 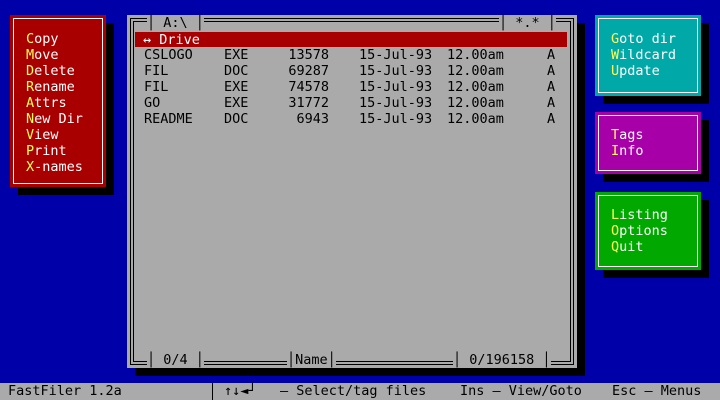 What do you see at coordinates (30, 39) in the screenshot?
I see `hotkey-letter: C` at bounding box center [30, 39].